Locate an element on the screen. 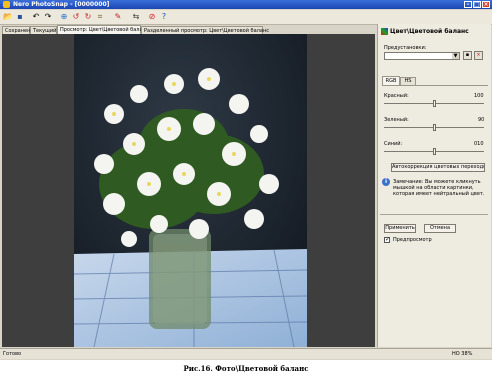 Image resolution: width=492 pixels, height=380 pixels. red-value: 100 is located at coordinates (479, 96).